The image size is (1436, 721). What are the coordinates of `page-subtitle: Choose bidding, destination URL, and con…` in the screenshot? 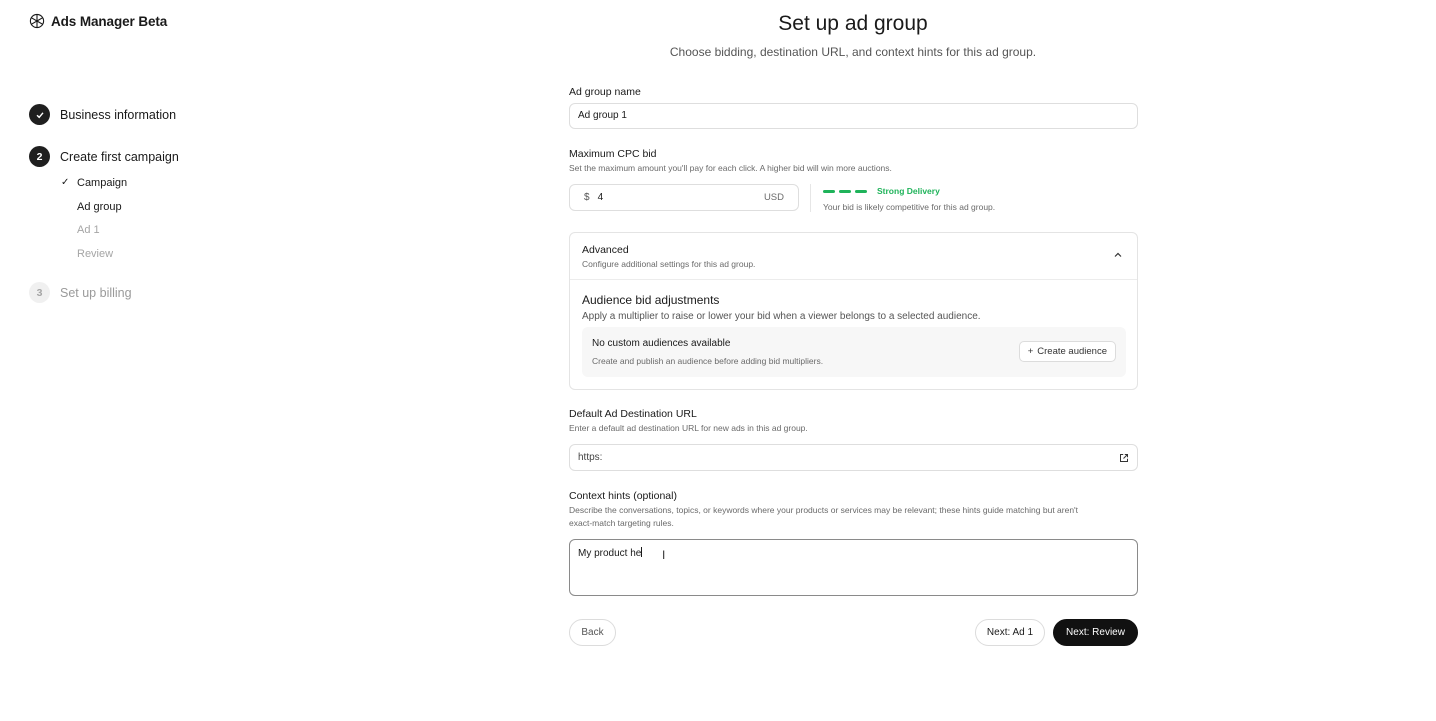 It's located at (853, 52).